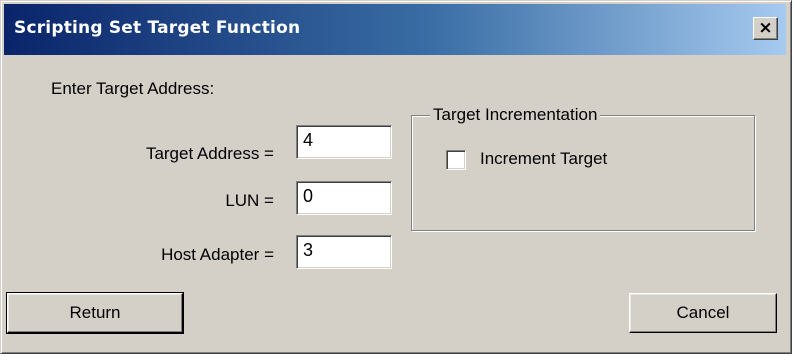 This screenshot has height=361, width=794. What do you see at coordinates (249, 200) in the screenshot?
I see `lun-label: LUN =` at bounding box center [249, 200].